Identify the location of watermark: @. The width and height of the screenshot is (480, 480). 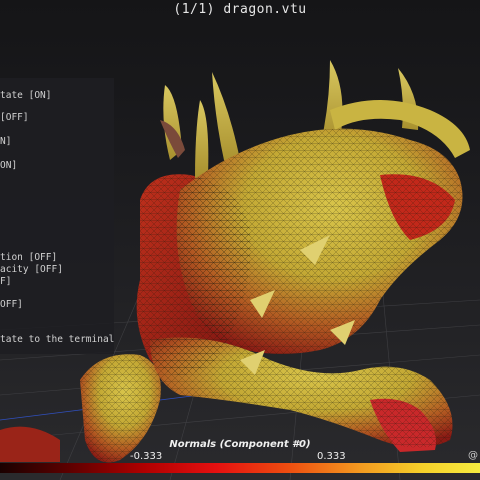
(473, 455).